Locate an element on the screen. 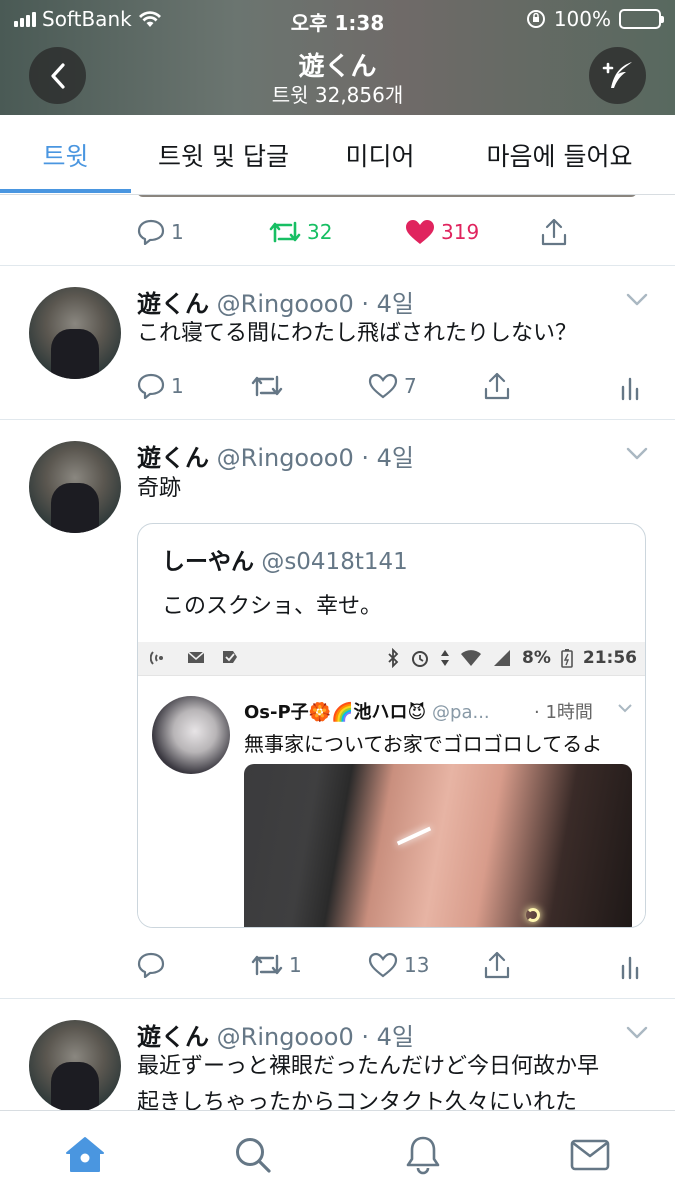 The image size is (675, 1200). tweet-text: 奇跡 is located at coordinates (159, 488).